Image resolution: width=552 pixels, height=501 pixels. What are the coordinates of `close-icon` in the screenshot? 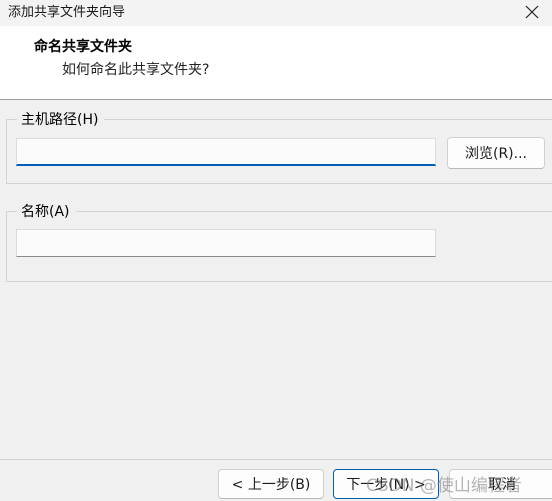 It's located at (532, 12).